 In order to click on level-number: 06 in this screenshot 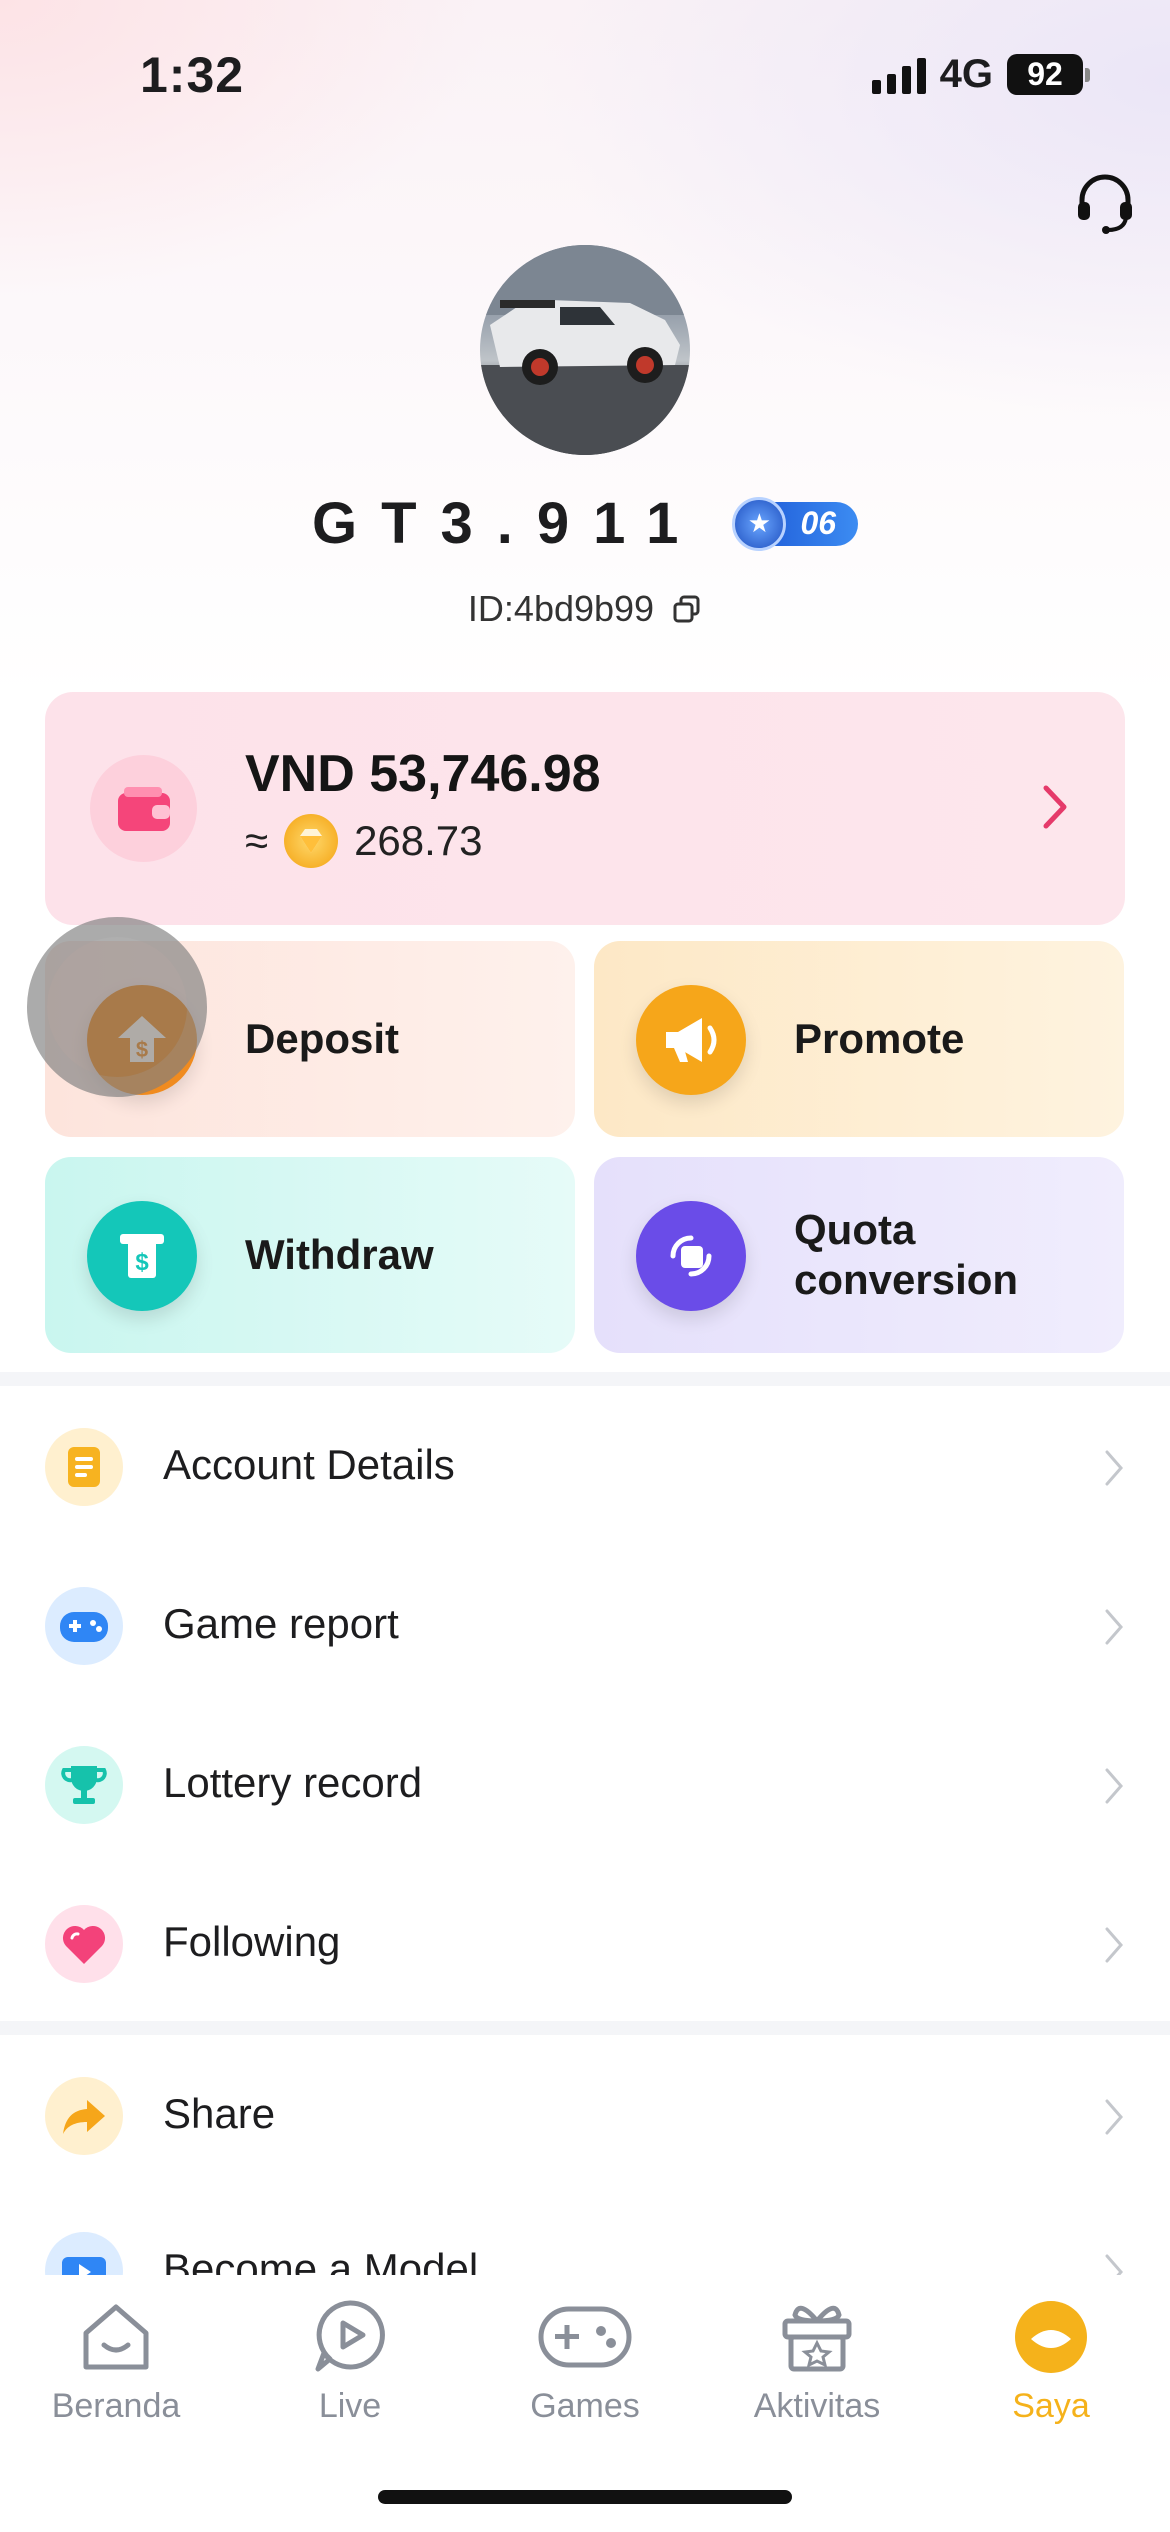, I will do `click(818, 523)`.